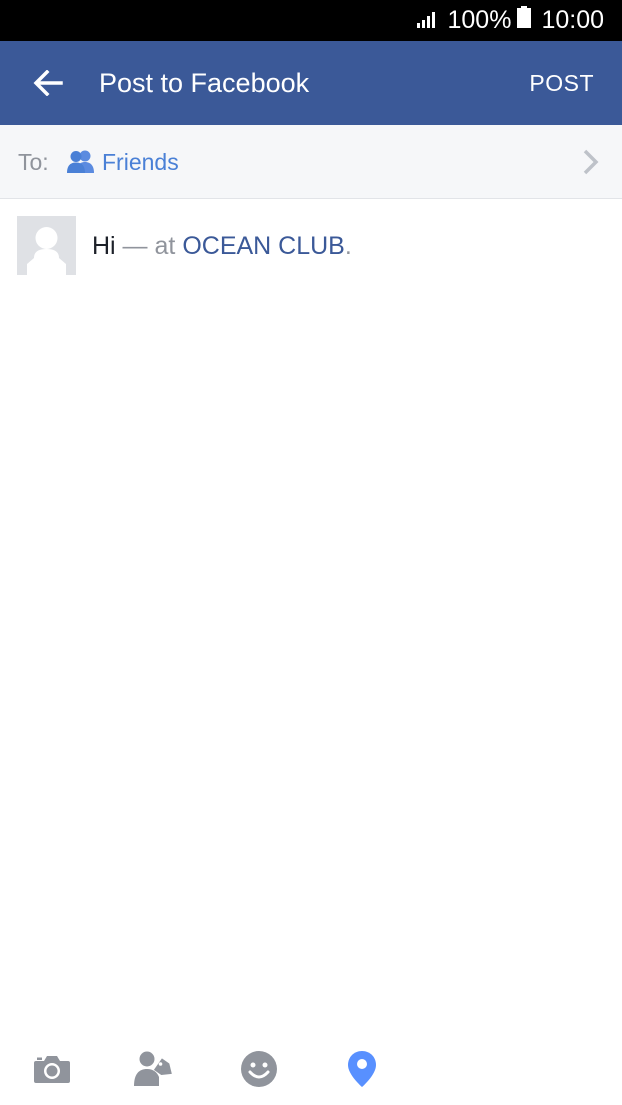 Image resolution: width=622 pixels, height=1105 pixels. I want to click on default-profile-silhouette, so click(46, 245).